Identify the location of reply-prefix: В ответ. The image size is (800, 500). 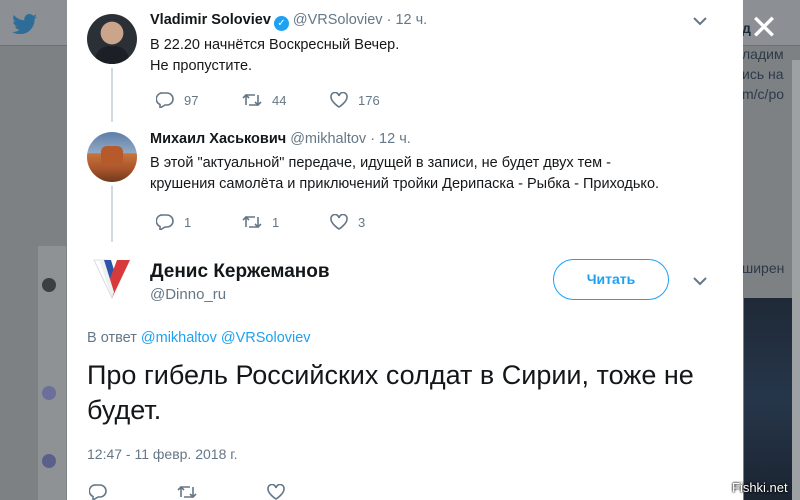
(112, 338).